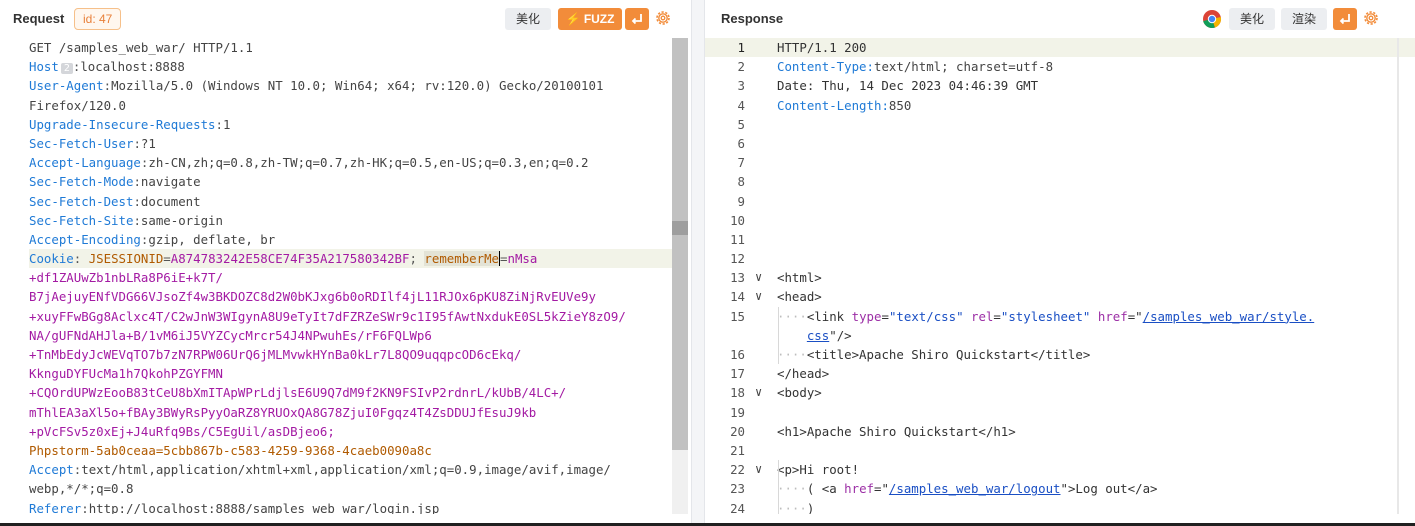 The width and height of the screenshot is (1415, 526). Describe the element at coordinates (1304, 19) in the screenshot. I see `render-button: 渲染` at that location.